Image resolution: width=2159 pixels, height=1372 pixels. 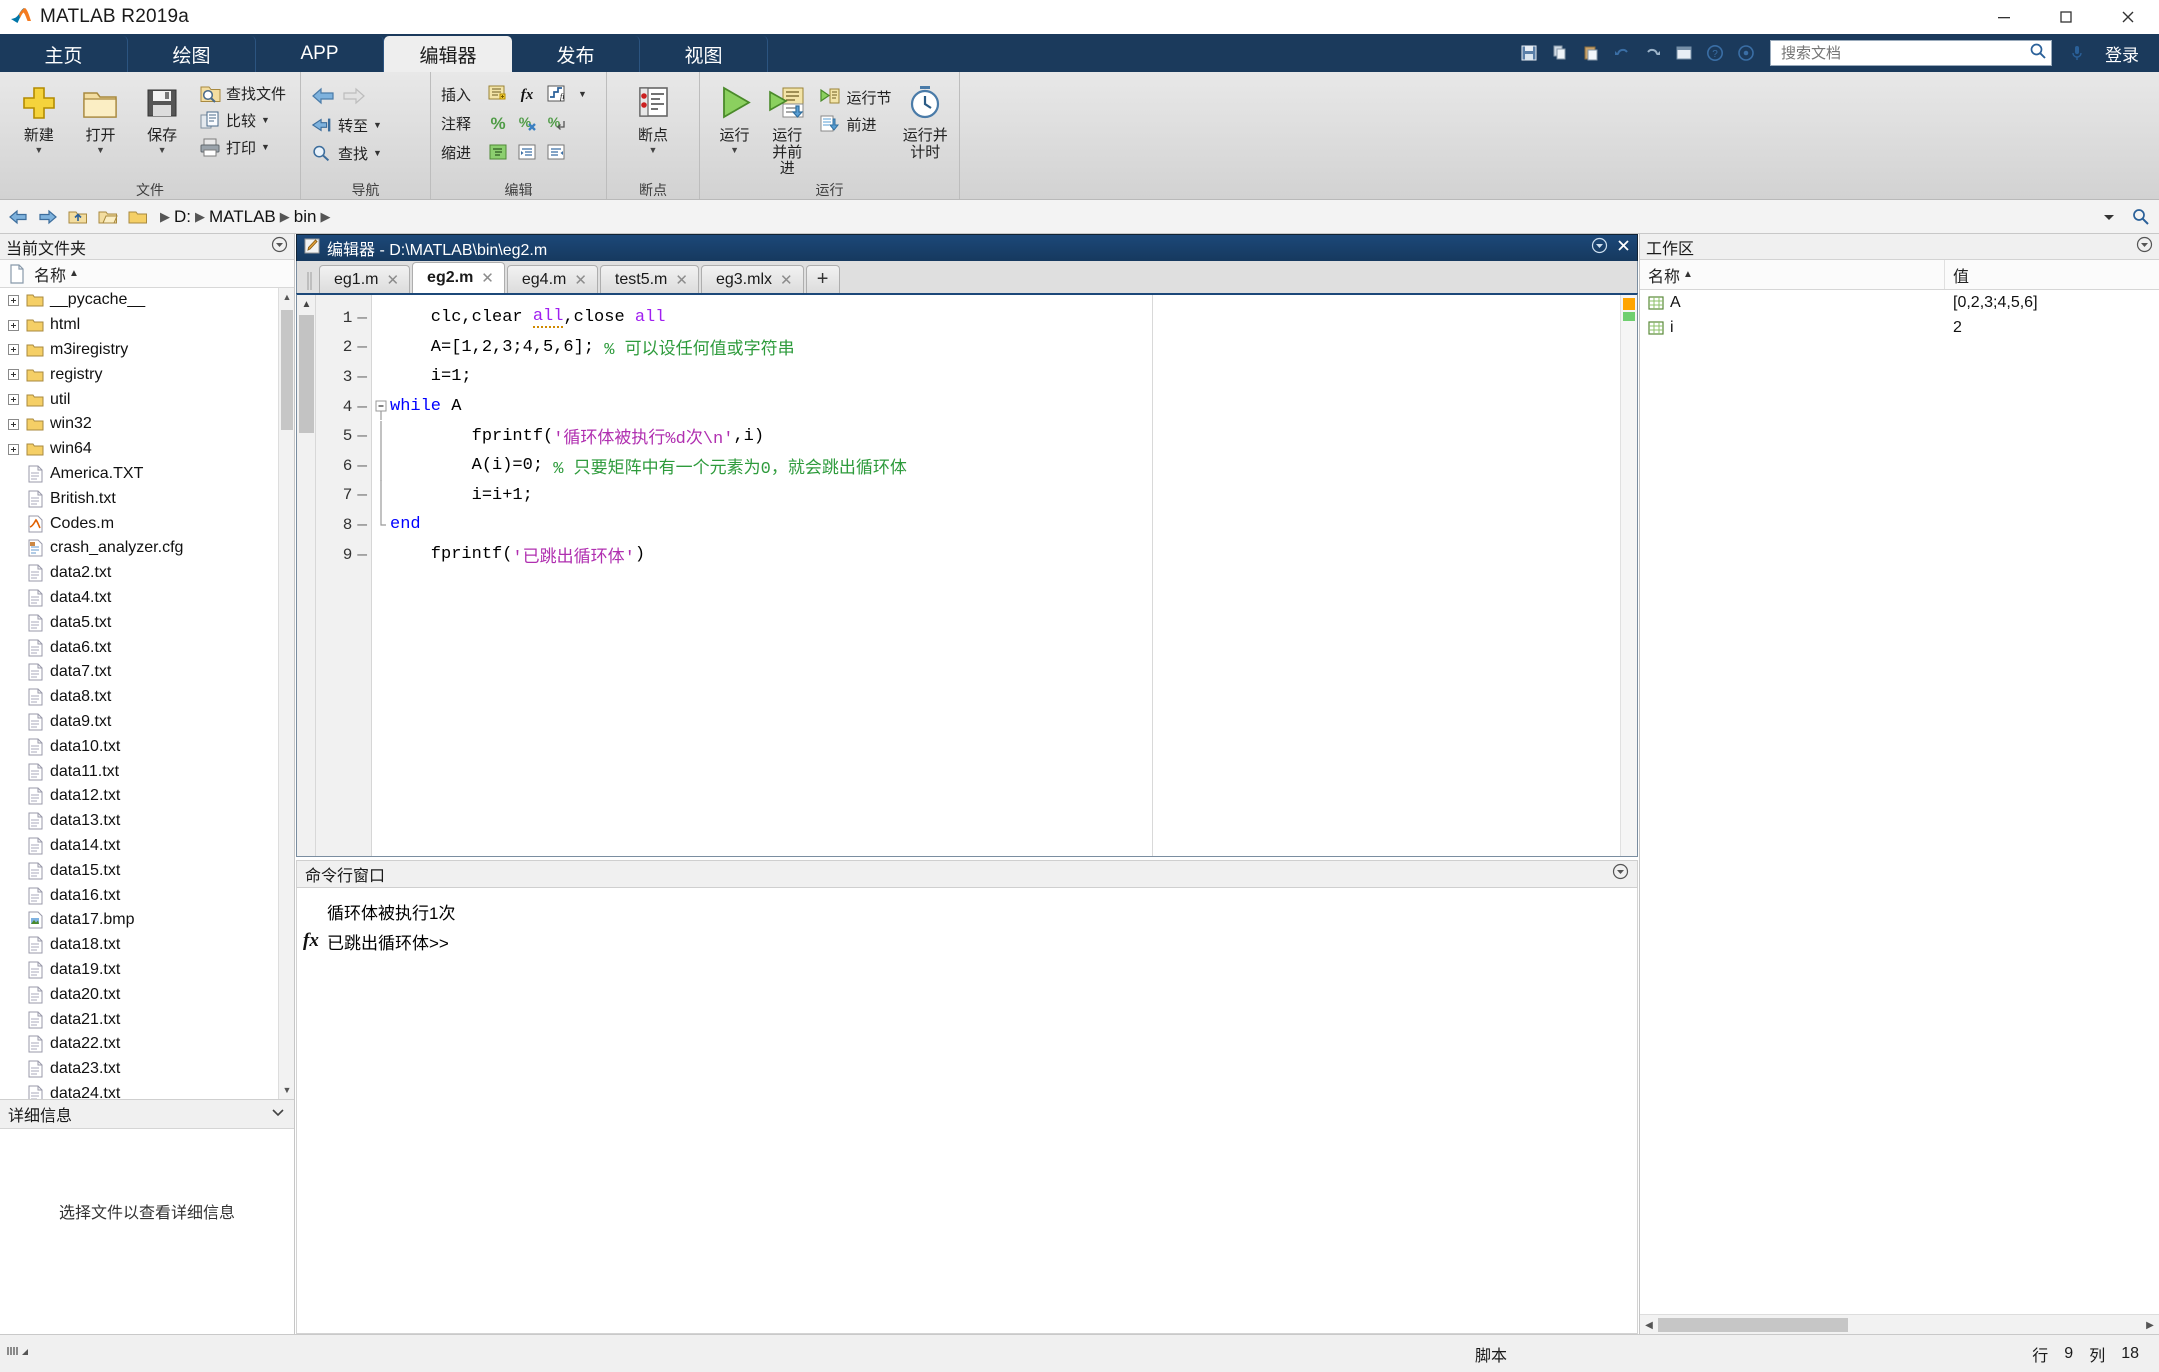 What do you see at coordinates (1792, 274) in the screenshot?
I see `workspace-col-name: 名称 ▲` at bounding box center [1792, 274].